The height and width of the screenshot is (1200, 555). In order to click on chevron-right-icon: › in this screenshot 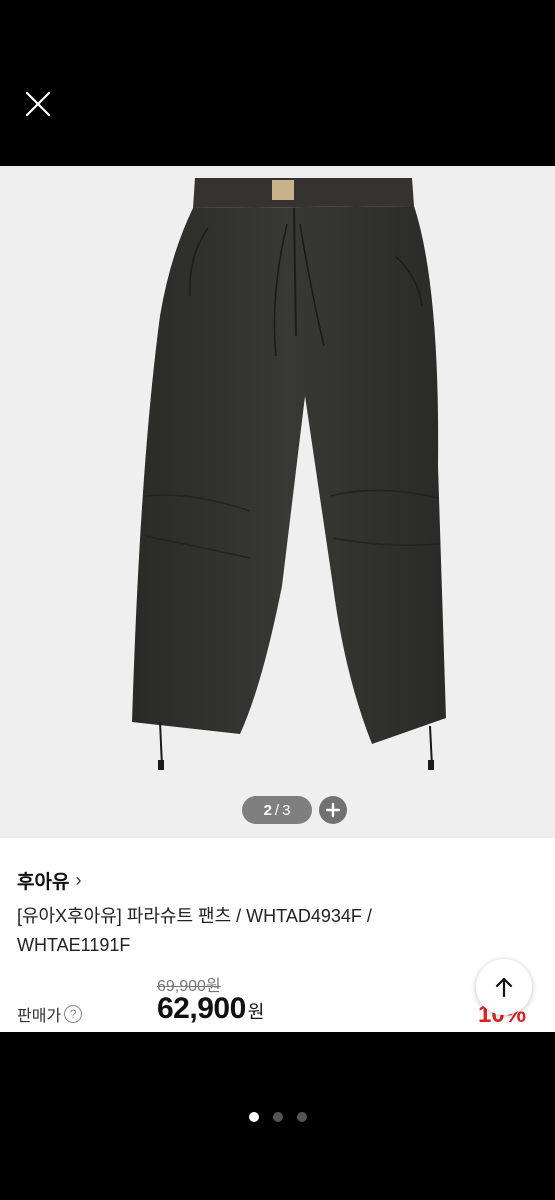, I will do `click(78, 880)`.